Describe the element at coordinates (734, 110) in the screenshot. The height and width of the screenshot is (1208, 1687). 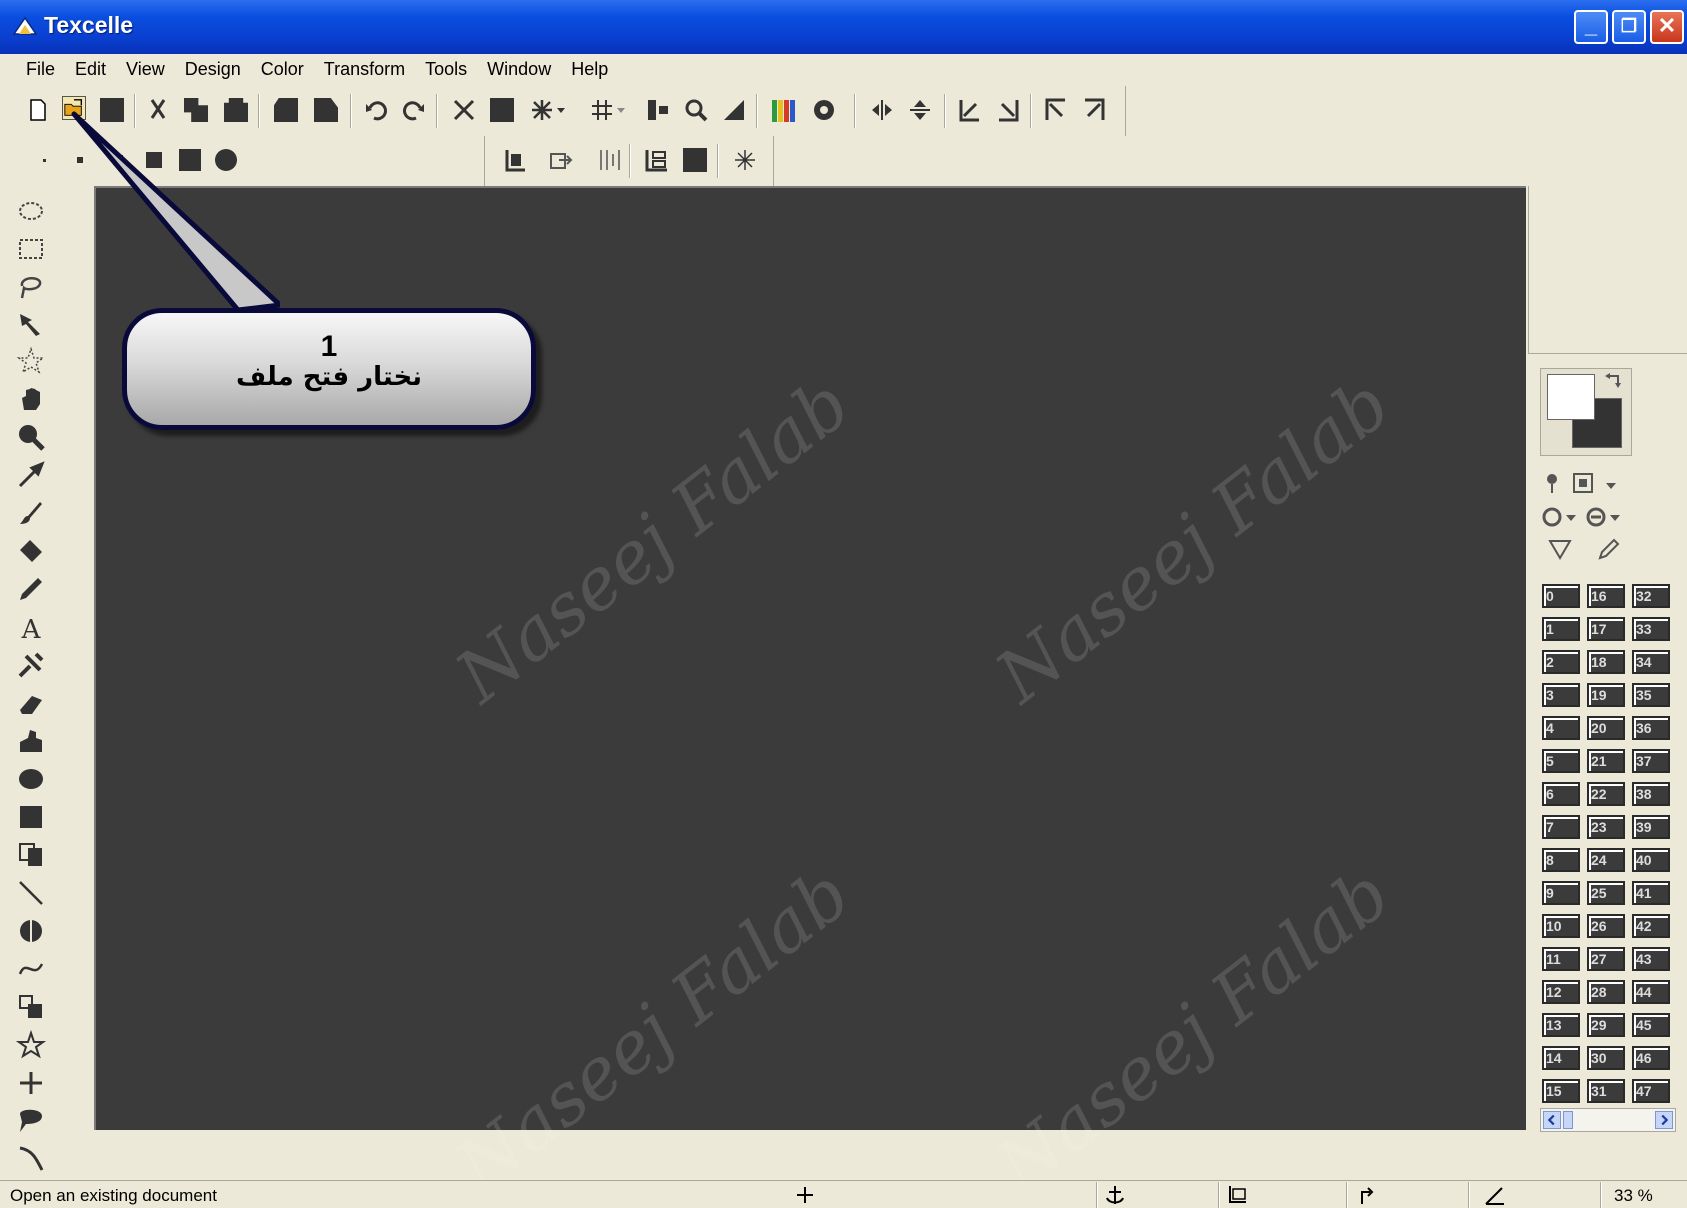
I see `gradient-icon` at that location.